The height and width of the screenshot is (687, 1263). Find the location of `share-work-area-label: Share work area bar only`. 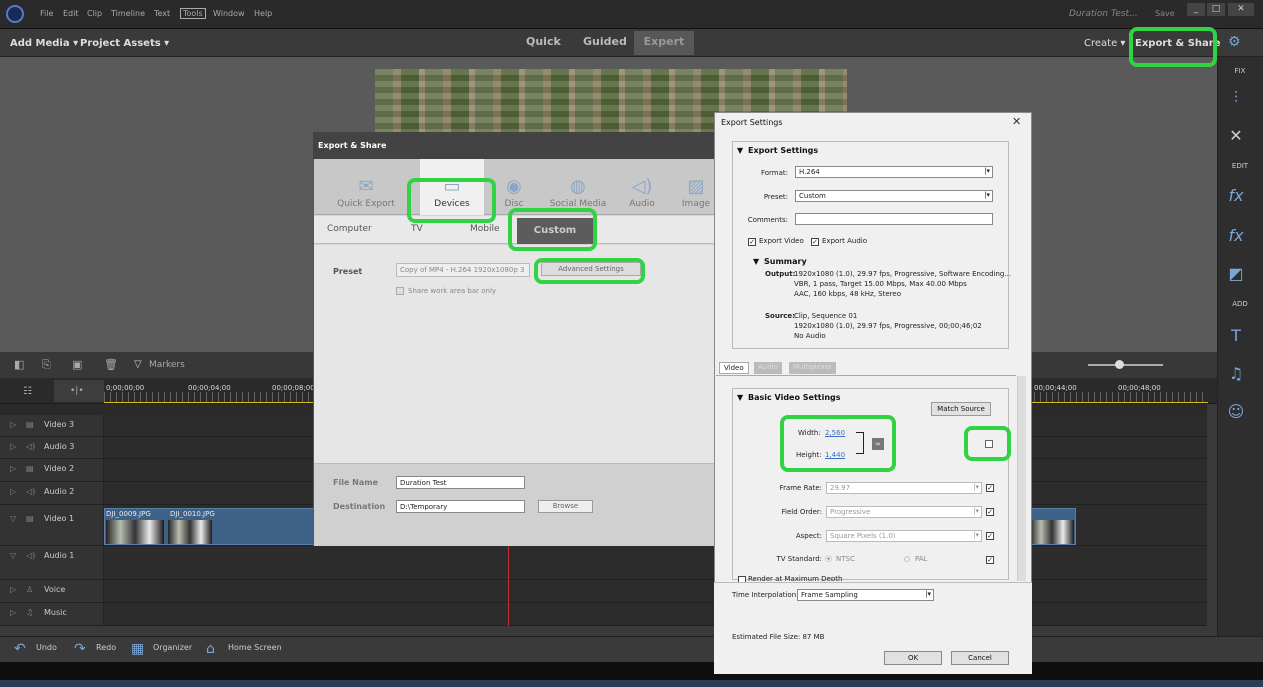

share-work-area-label: Share work area bar only is located at coordinates (452, 291).